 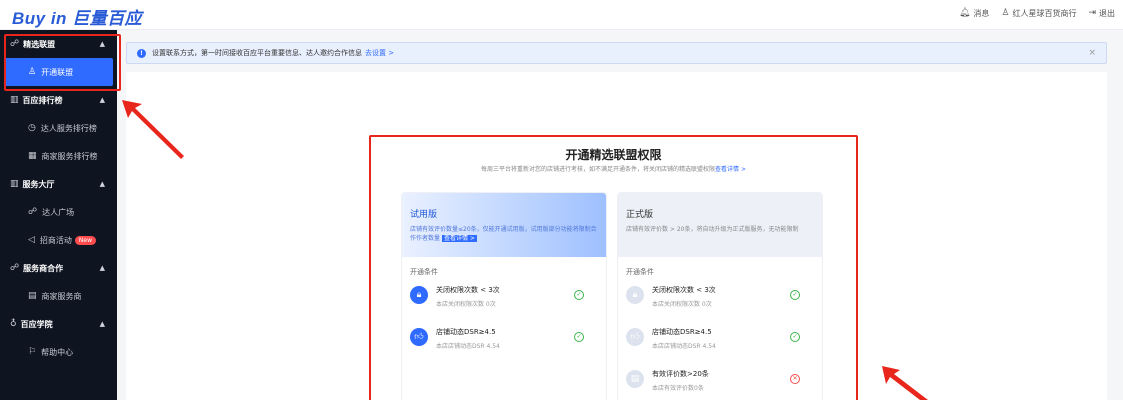 I want to click on shop-account-button: ♙ 红人星球百货商行, so click(x=1038, y=13).